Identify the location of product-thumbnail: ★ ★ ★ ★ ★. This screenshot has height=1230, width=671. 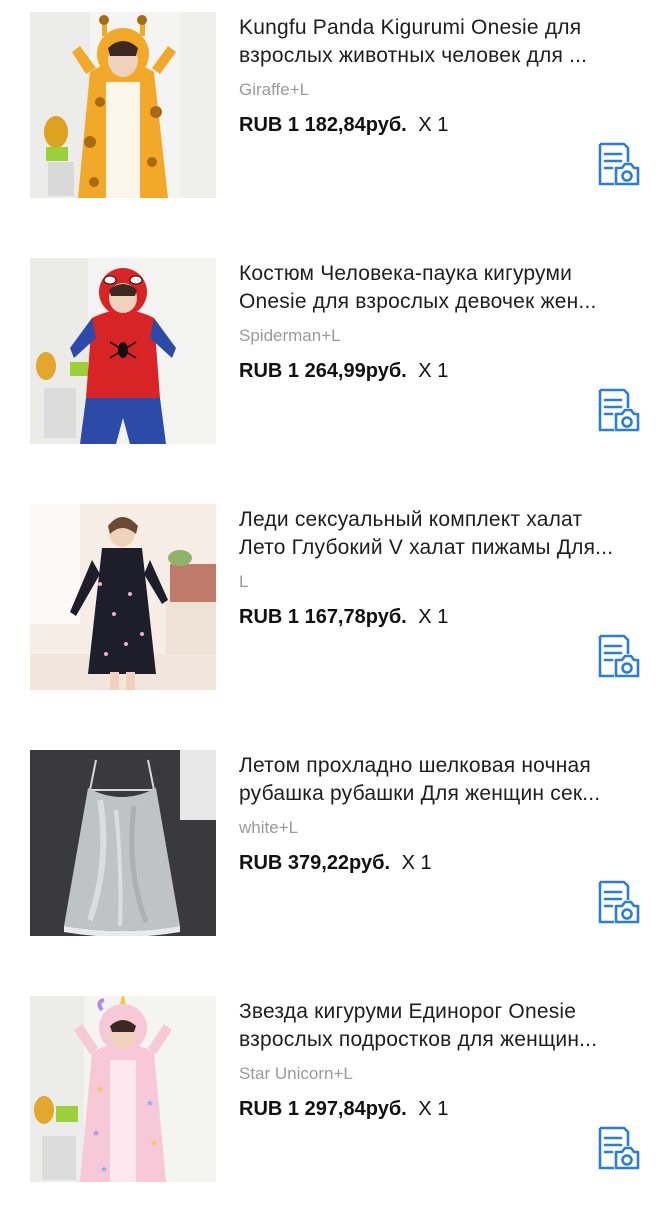
(123, 1089).